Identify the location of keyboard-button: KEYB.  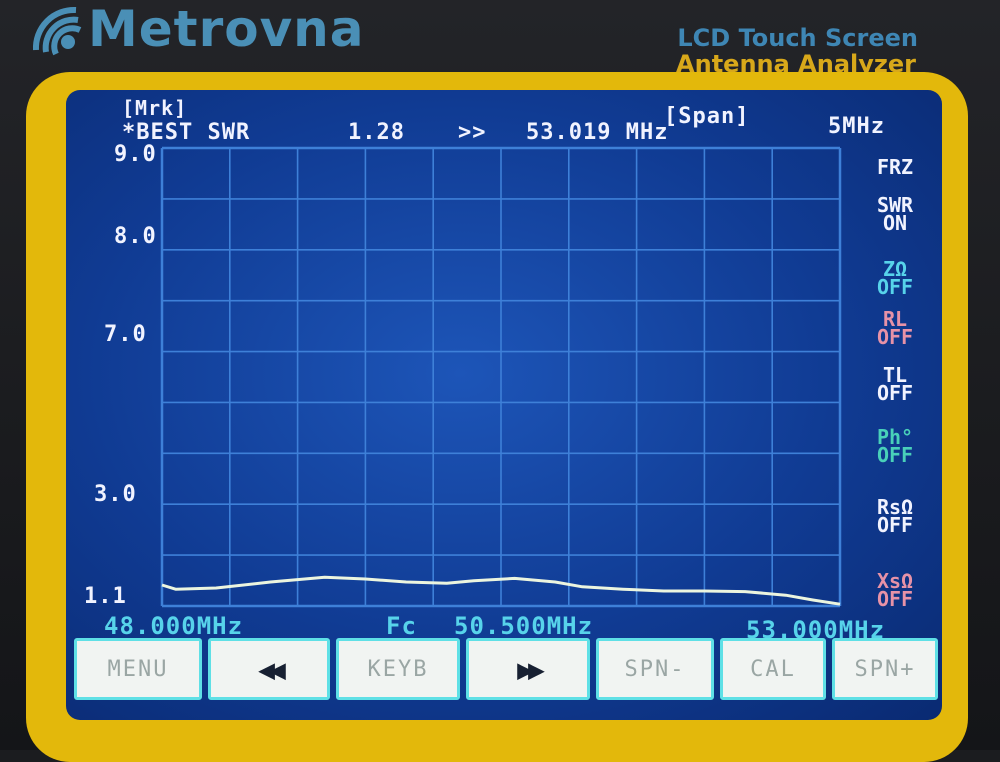
(398, 669).